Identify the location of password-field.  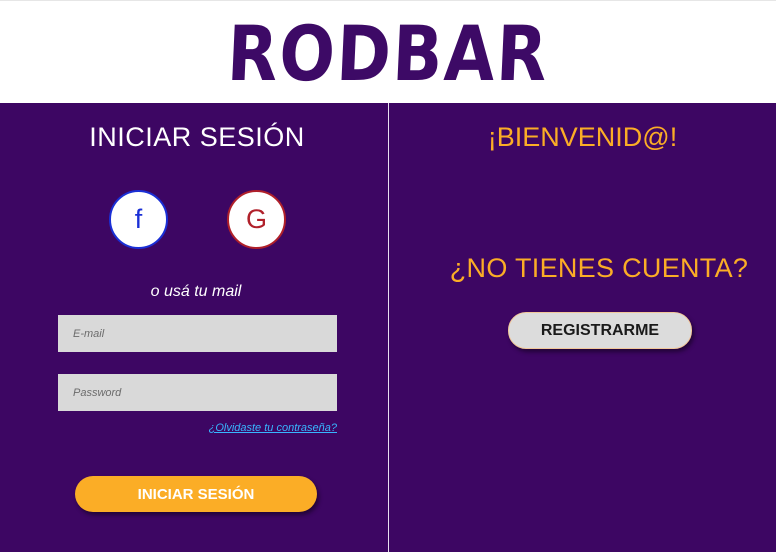
(197, 392).